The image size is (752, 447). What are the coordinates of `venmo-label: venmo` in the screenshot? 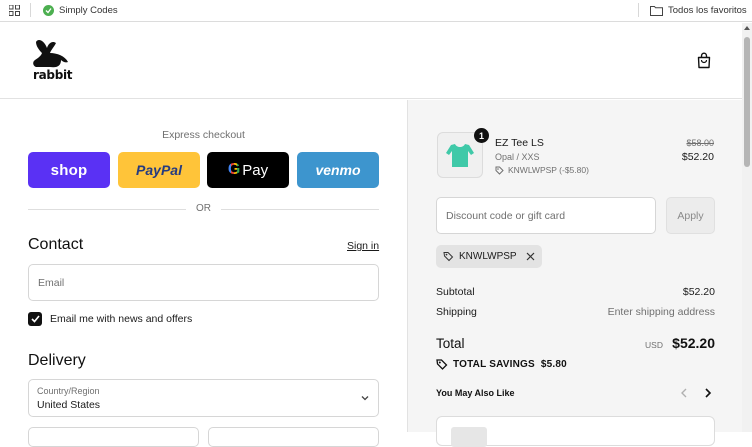 It's located at (338, 170).